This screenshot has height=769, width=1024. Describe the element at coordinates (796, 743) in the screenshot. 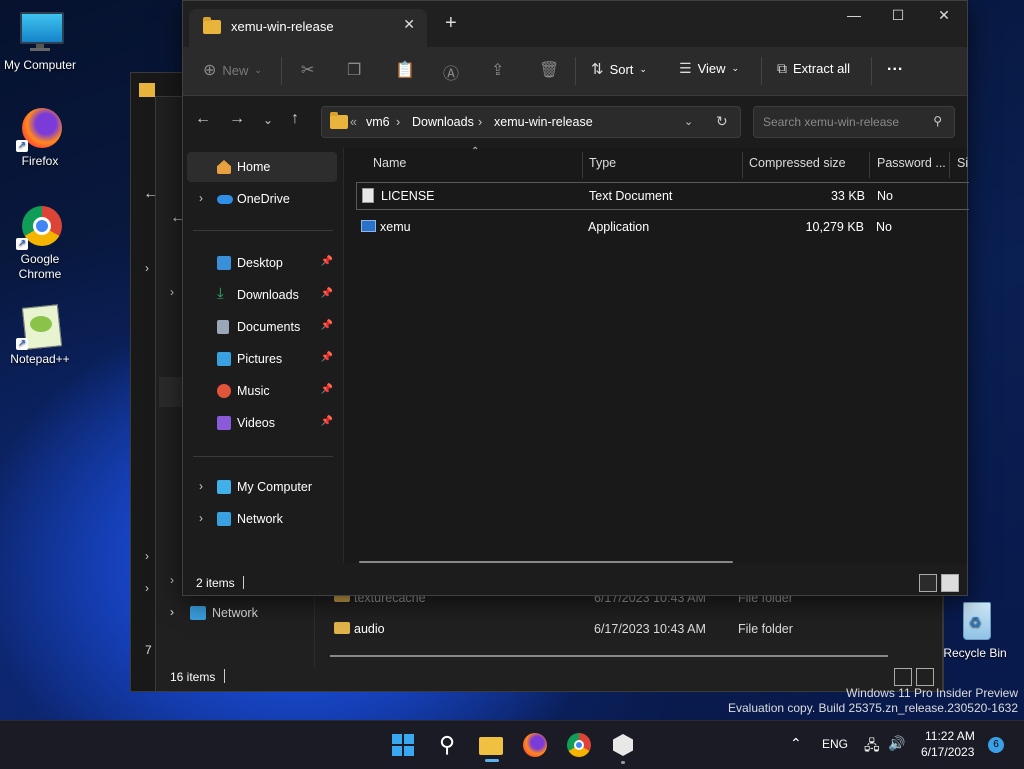

I see `show-hidden-icons-button: ⌃` at that location.